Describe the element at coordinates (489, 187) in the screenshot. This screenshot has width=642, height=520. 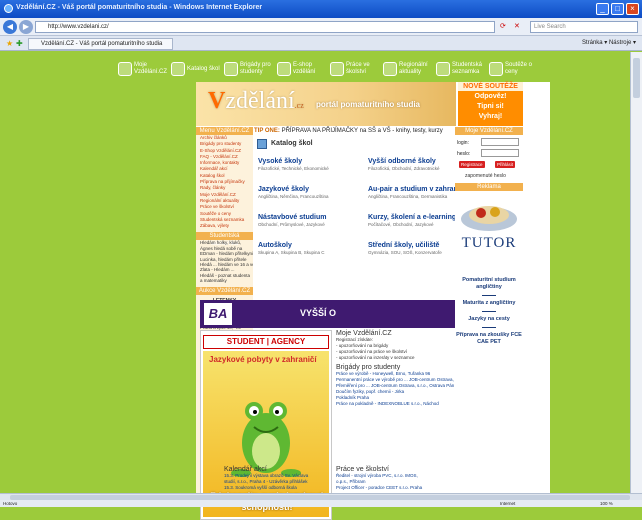
I see `reklama-head: Reklama` at that location.